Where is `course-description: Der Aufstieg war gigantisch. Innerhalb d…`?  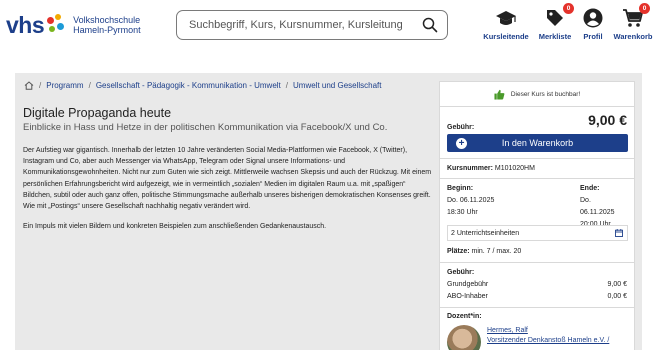
course-description: Der Aufstieg war gigantisch. Innerhalb d… is located at coordinates (227, 179).